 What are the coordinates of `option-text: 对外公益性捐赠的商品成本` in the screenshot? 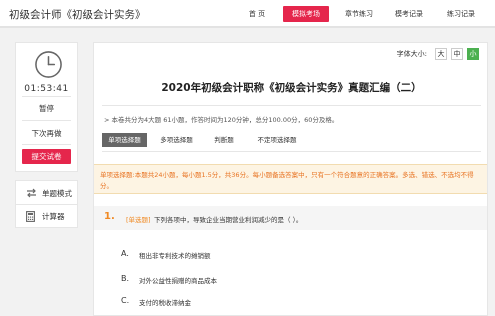 It's located at (178, 281).